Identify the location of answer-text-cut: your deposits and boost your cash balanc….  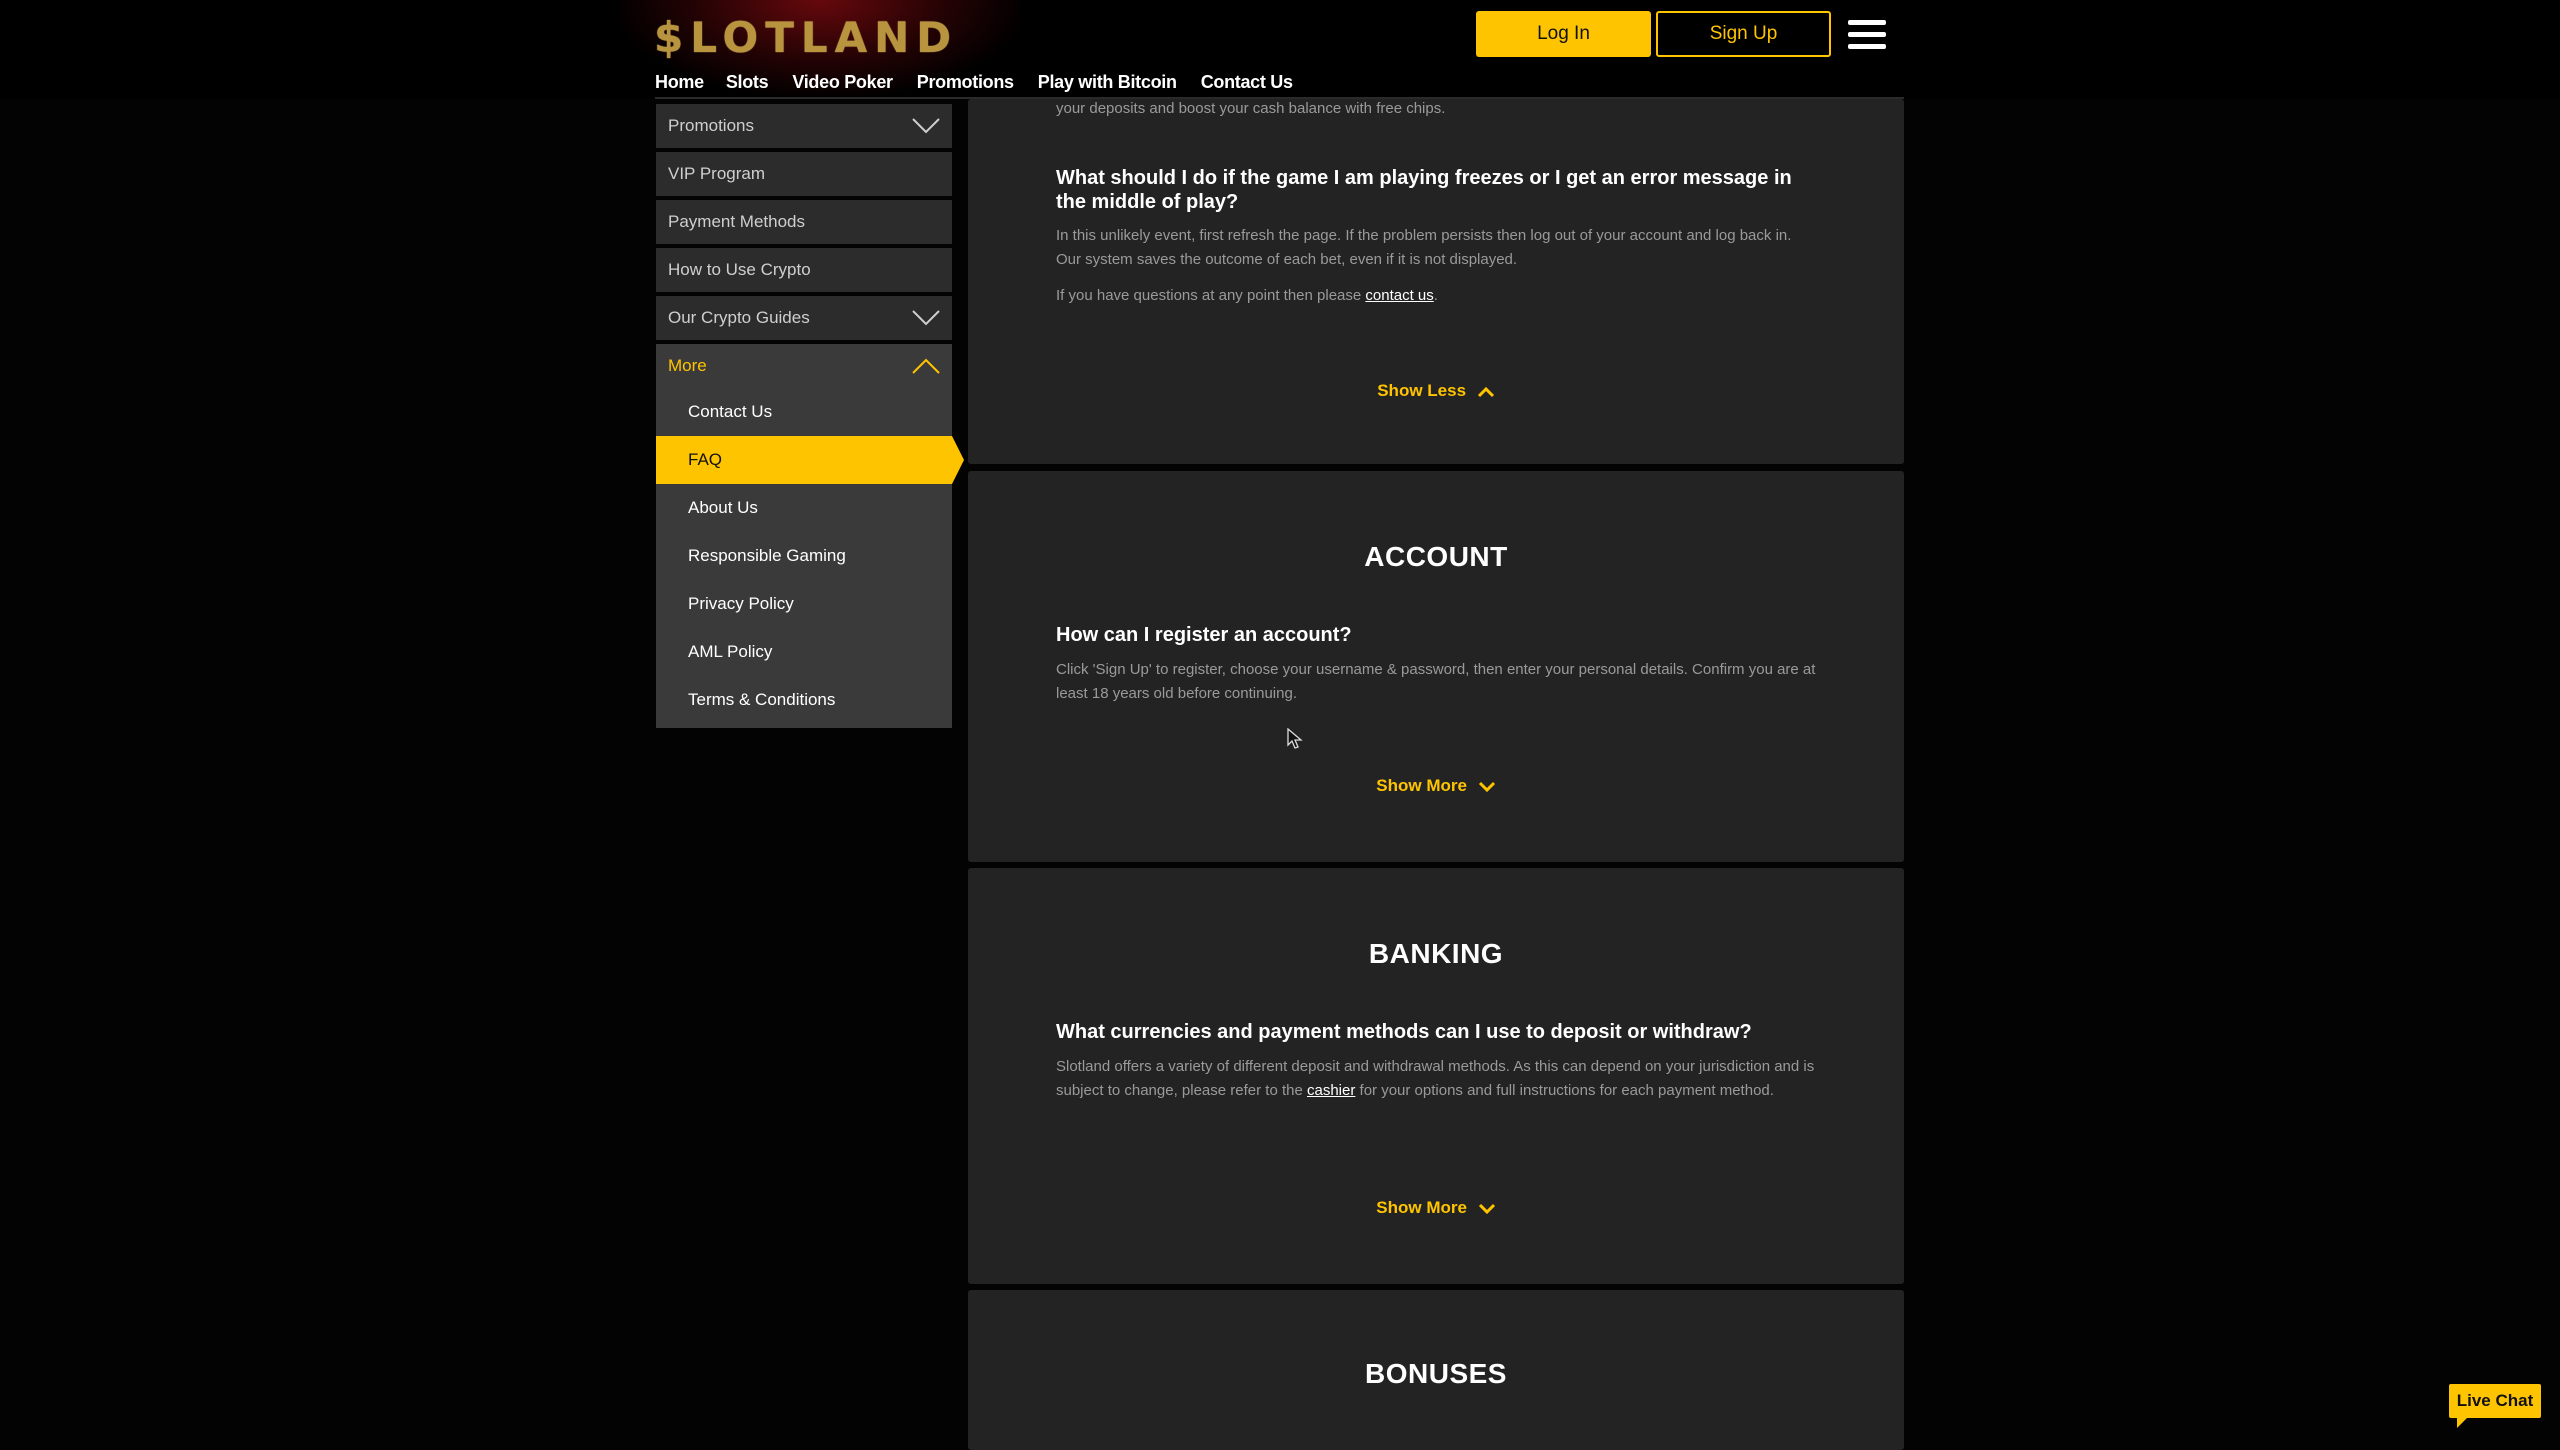
(1251, 108).